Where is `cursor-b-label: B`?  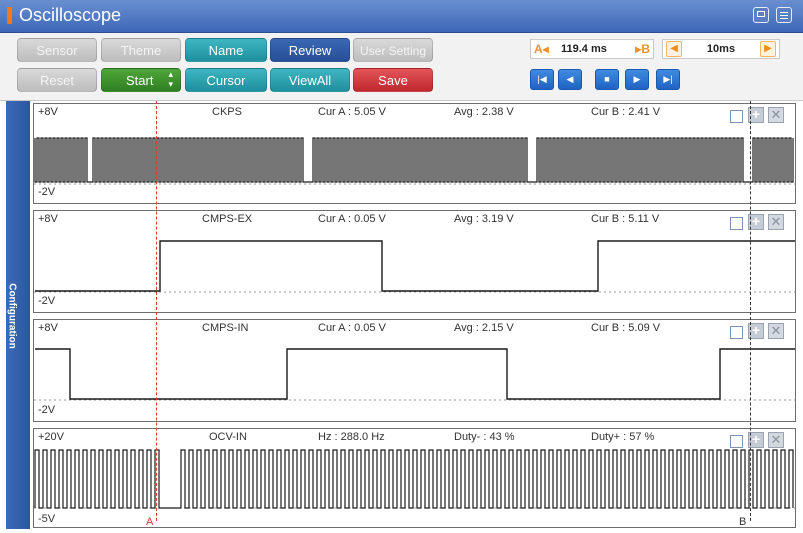 cursor-b-label: B is located at coordinates (743, 522).